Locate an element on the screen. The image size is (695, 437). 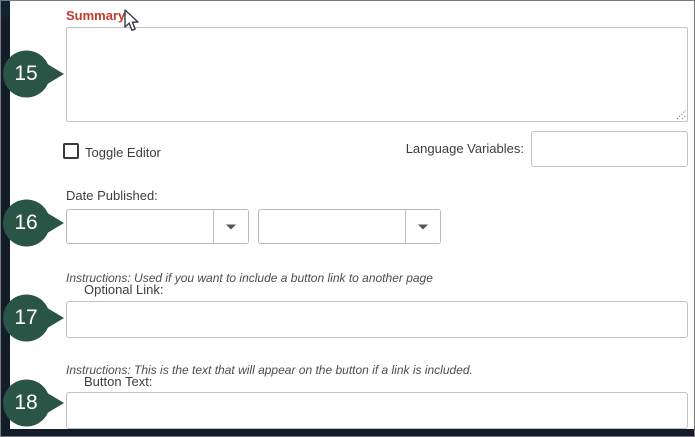
language-variables-input is located at coordinates (609, 149).